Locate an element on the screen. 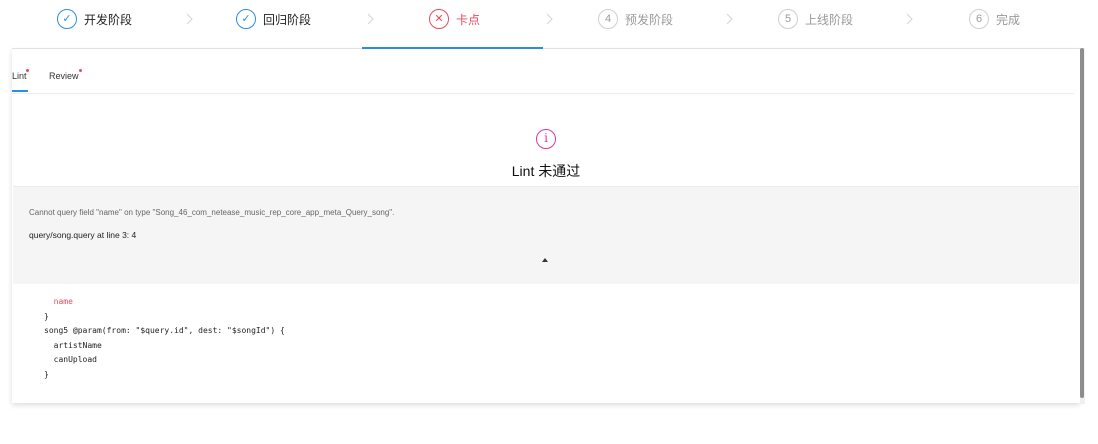 The width and height of the screenshot is (1098, 444). collapse-caret-icon is located at coordinates (545, 260).